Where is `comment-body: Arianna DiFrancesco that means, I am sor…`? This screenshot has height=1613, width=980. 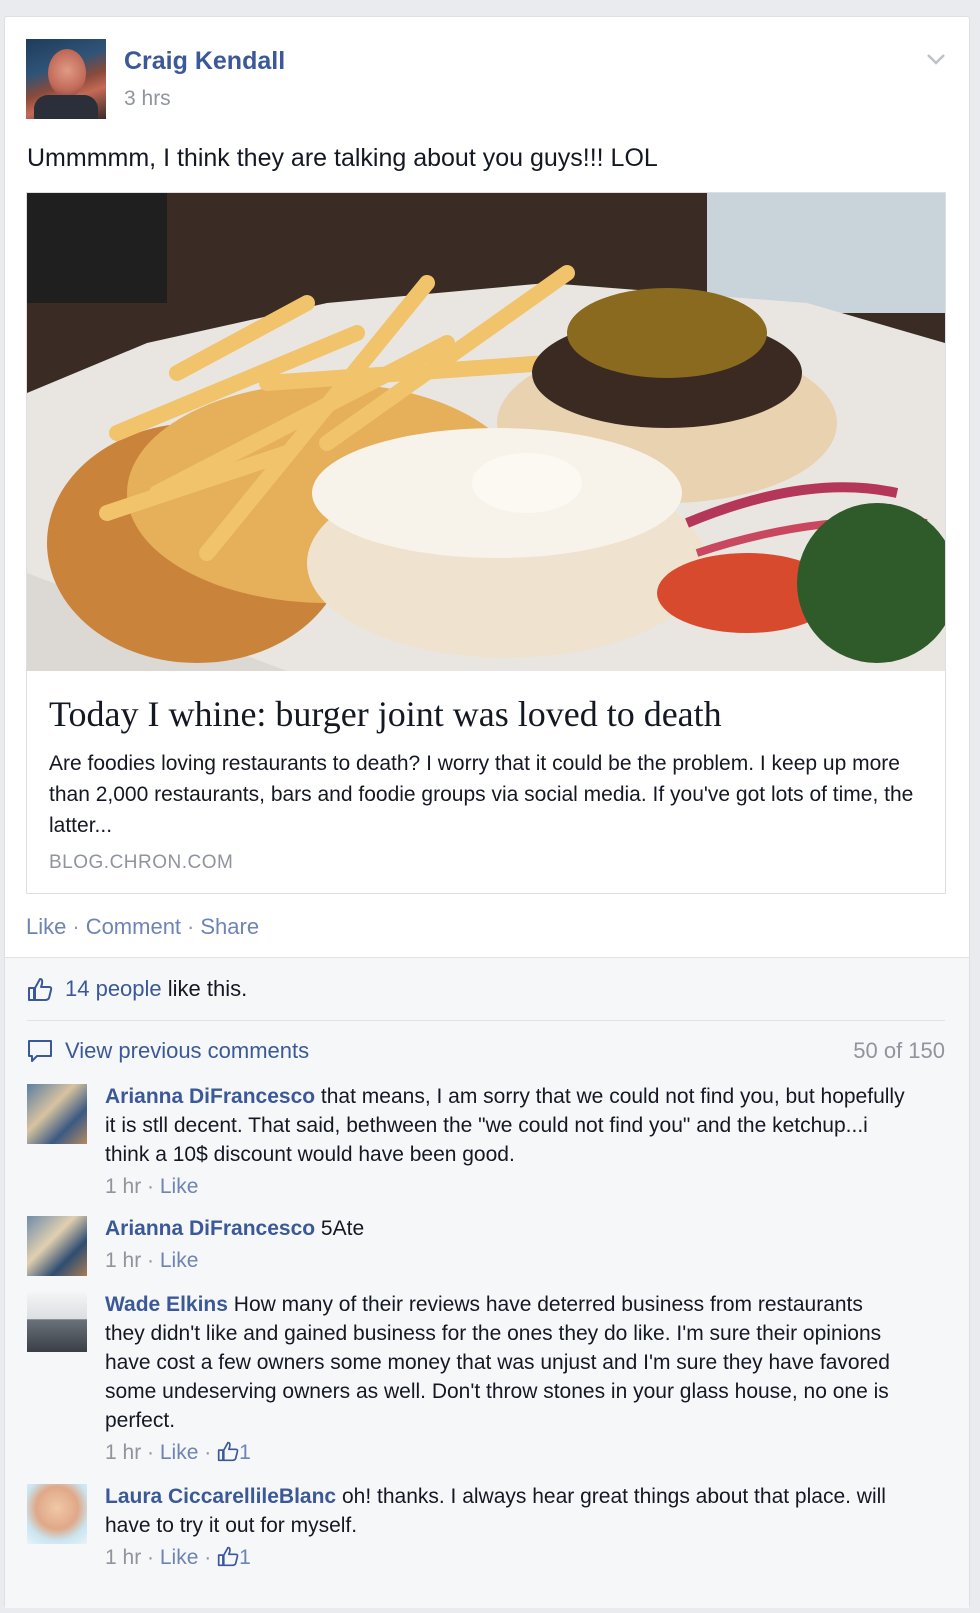 comment-body: Arianna DiFrancesco that means, I am sor… is located at coordinates (505, 1141).